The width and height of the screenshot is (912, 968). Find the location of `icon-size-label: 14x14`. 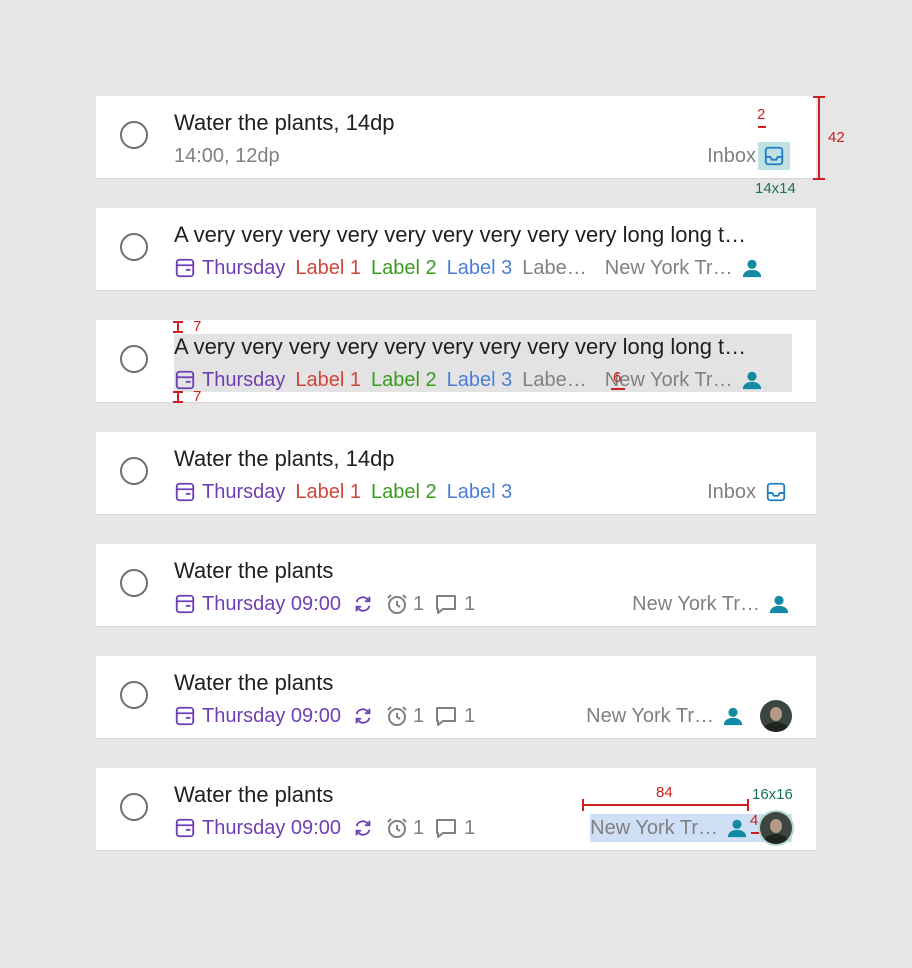

icon-size-label: 14x14 is located at coordinates (775, 188).